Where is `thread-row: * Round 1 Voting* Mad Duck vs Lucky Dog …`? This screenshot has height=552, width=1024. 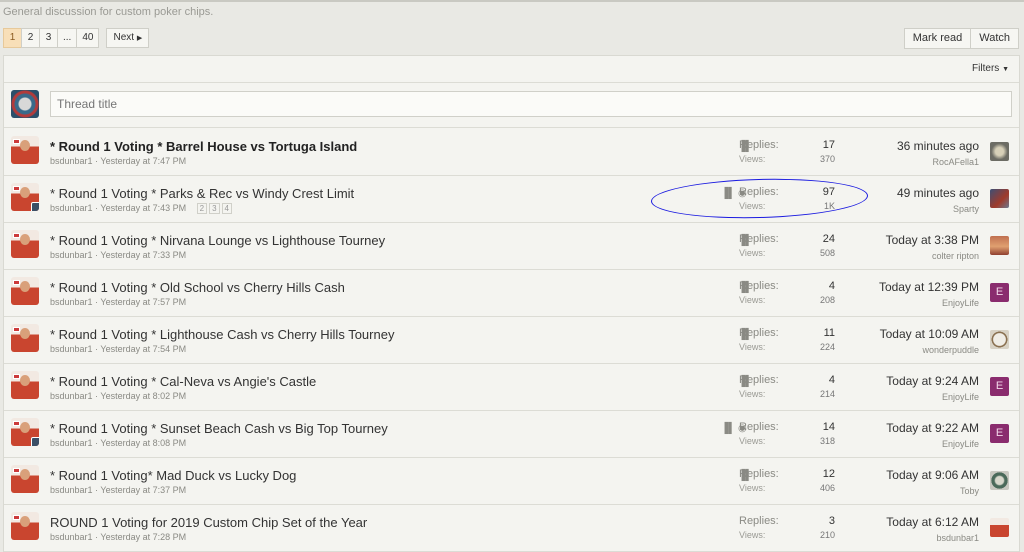 thread-row: * Round 1 Voting* Mad Duck vs Lucky Dog … is located at coordinates (511, 481).